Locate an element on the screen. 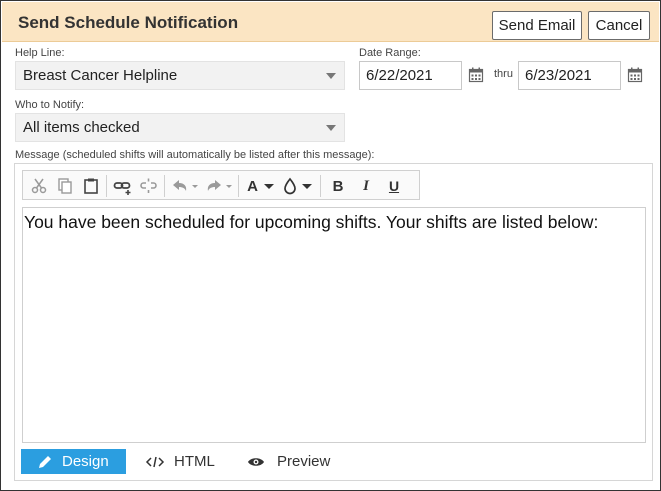 The image size is (661, 491). italic-icon: I is located at coordinates (366, 186).